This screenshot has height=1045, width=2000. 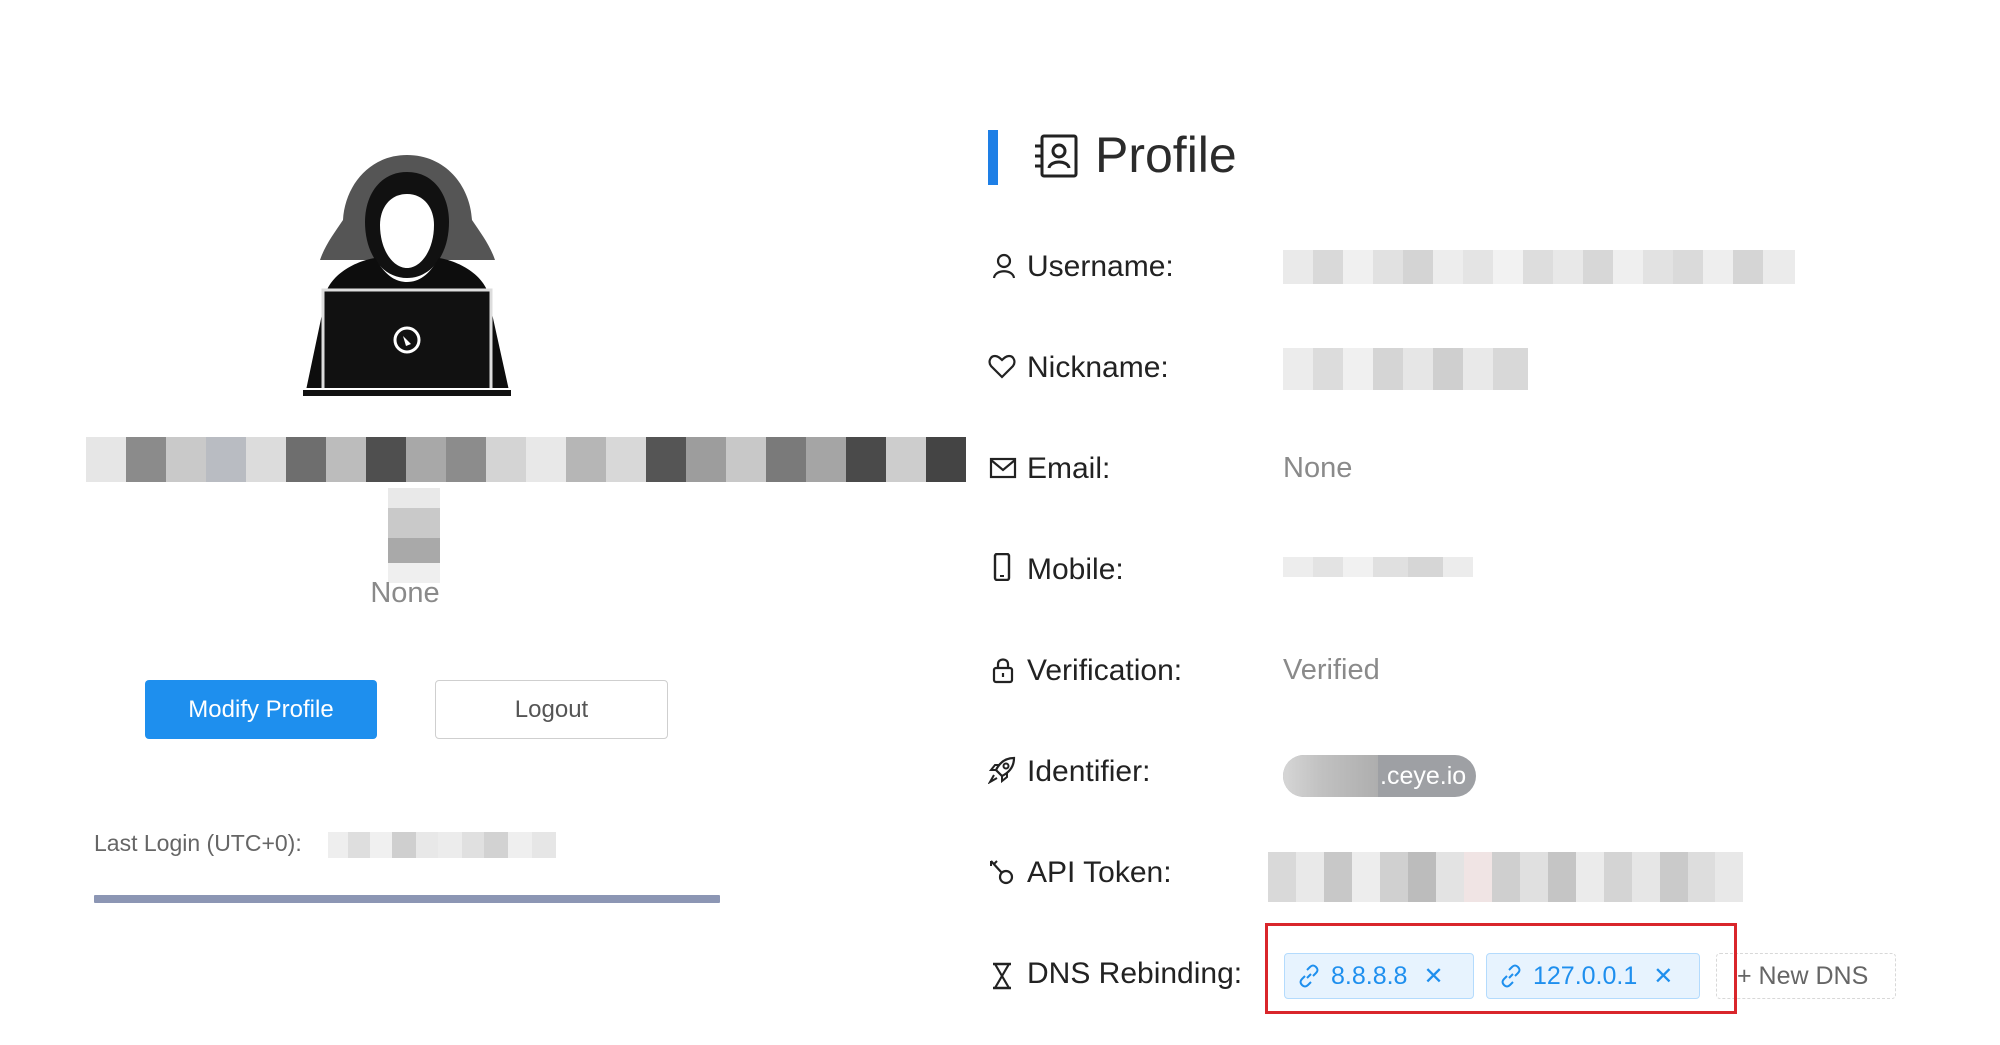 I want to click on nickname-label: Nickname:, so click(x=1098, y=367).